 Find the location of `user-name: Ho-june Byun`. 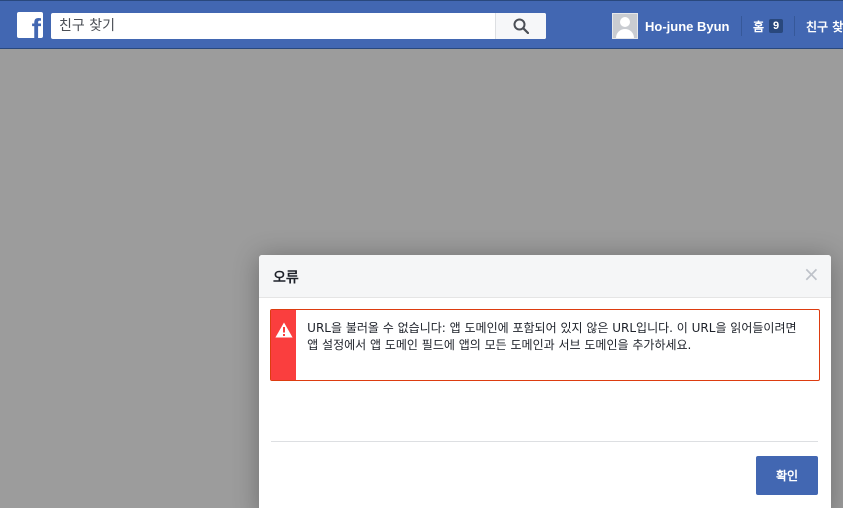

user-name: Ho-june Byun is located at coordinates (687, 26).